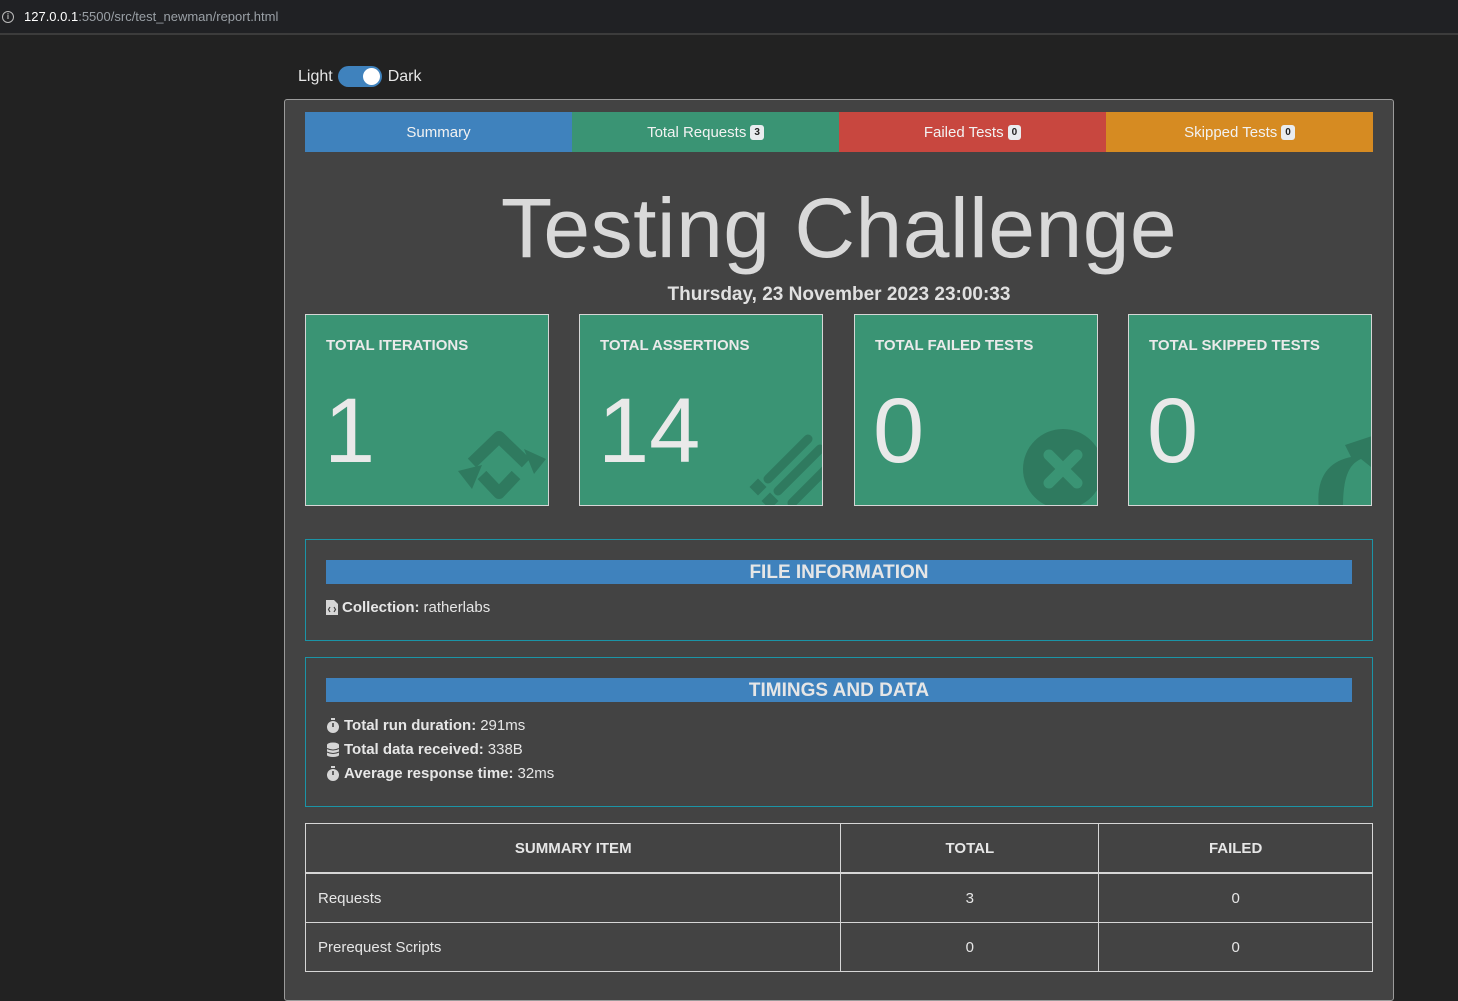 The height and width of the screenshot is (1001, 1458). I want to click on page-title: Testing Challenge, so click(839, 228).